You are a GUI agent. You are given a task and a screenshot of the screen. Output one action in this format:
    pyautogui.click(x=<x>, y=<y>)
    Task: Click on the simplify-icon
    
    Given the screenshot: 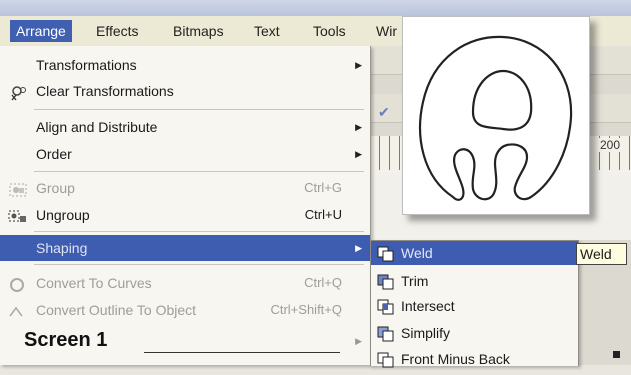 What is the action you would take?
    pyautogui.click(x=386, y=333)
    